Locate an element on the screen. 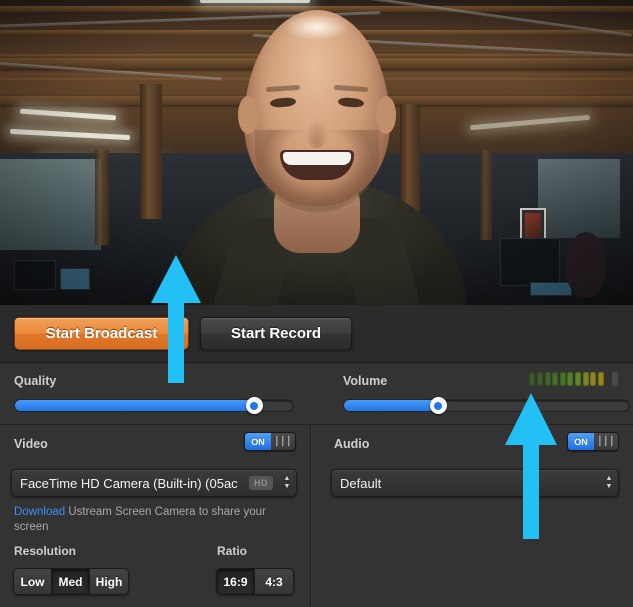  broadcast-controls-bar: Start Broadcast Start Record is located at coordinates (316, 334).